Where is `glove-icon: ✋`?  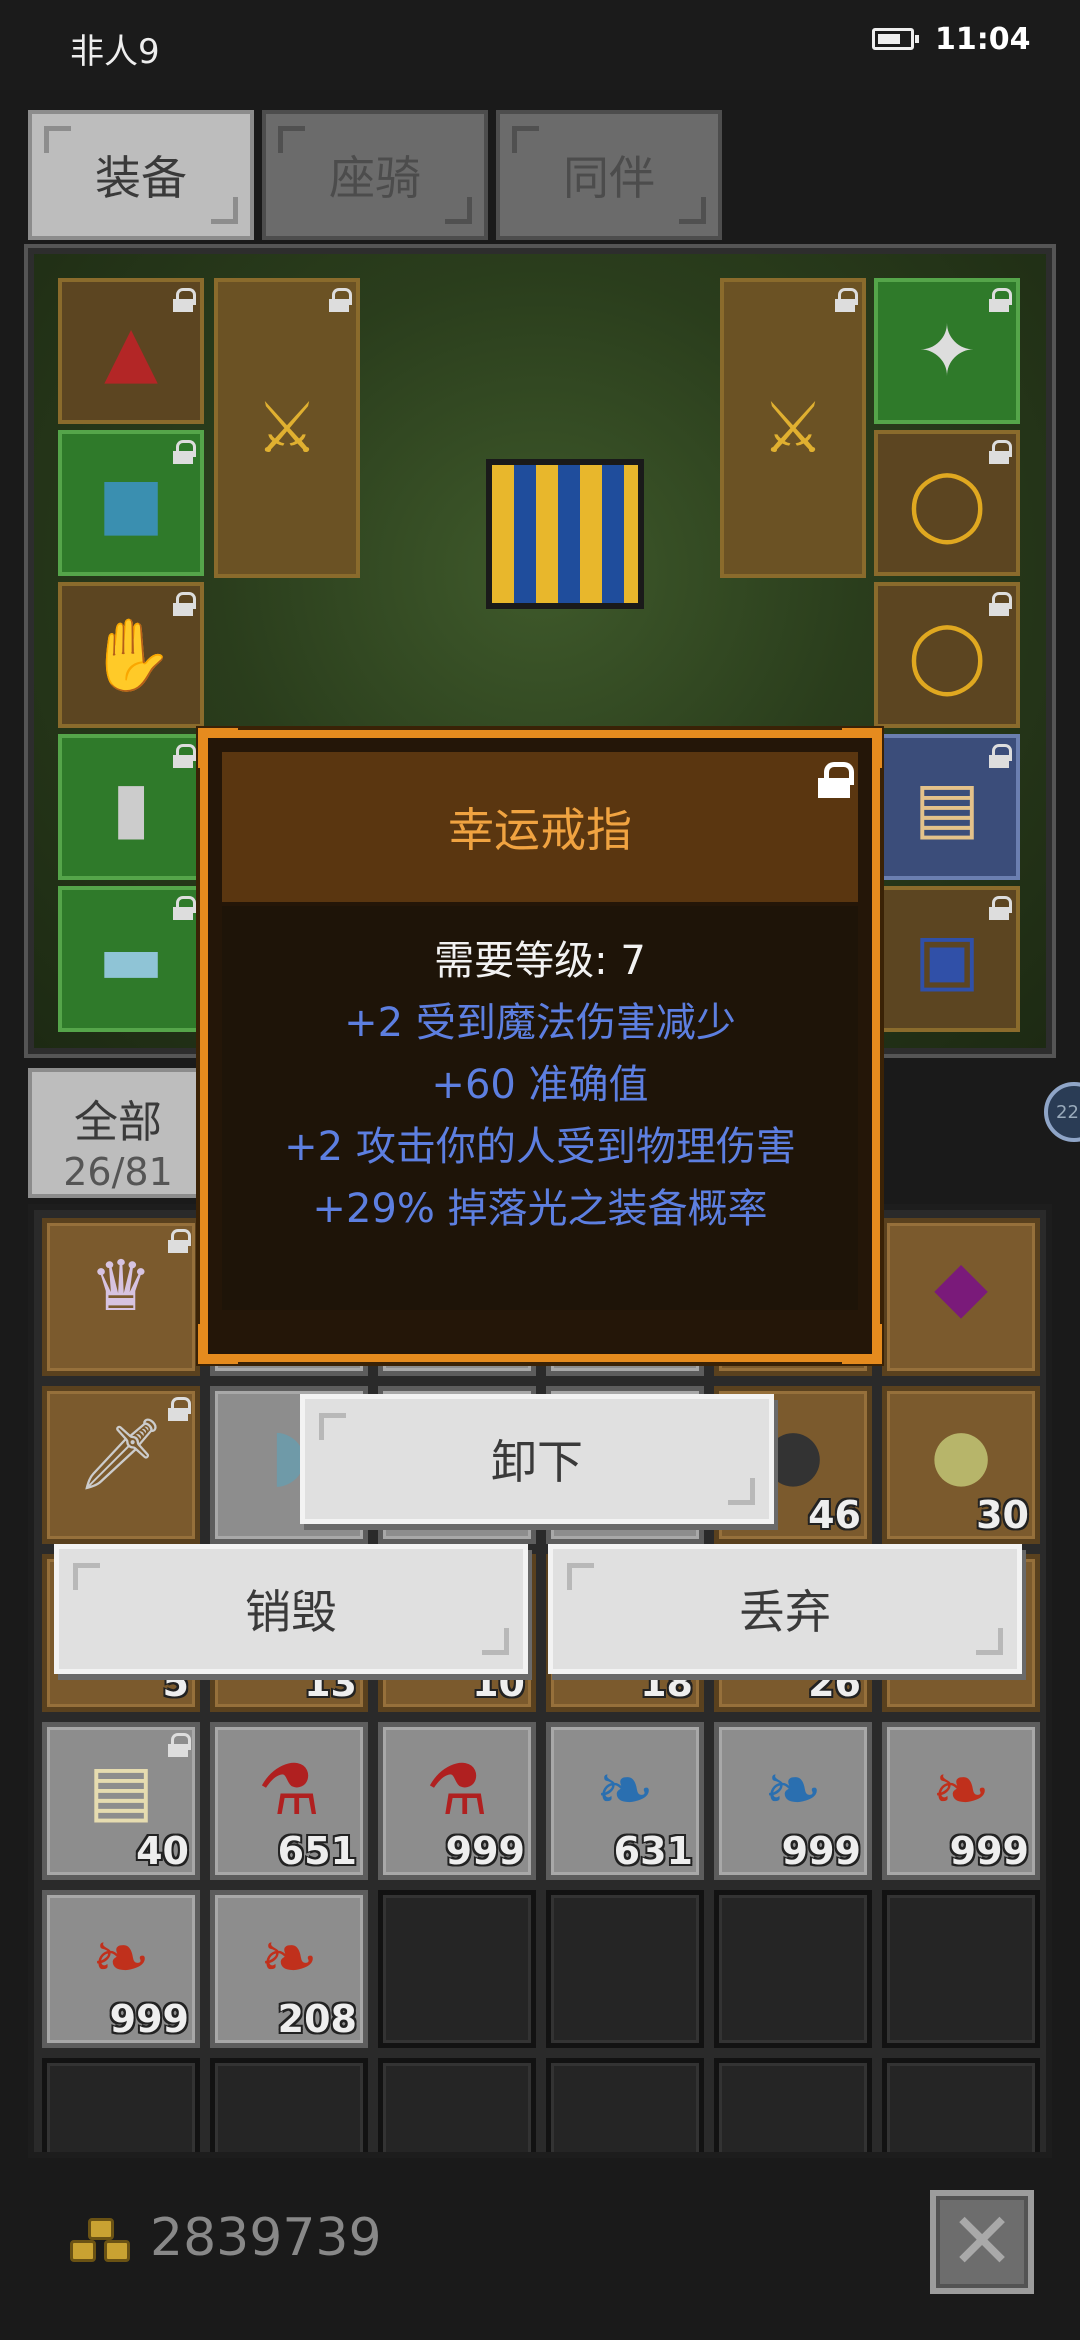 glove-icon: ✋ is located at coordinates (131, 655).